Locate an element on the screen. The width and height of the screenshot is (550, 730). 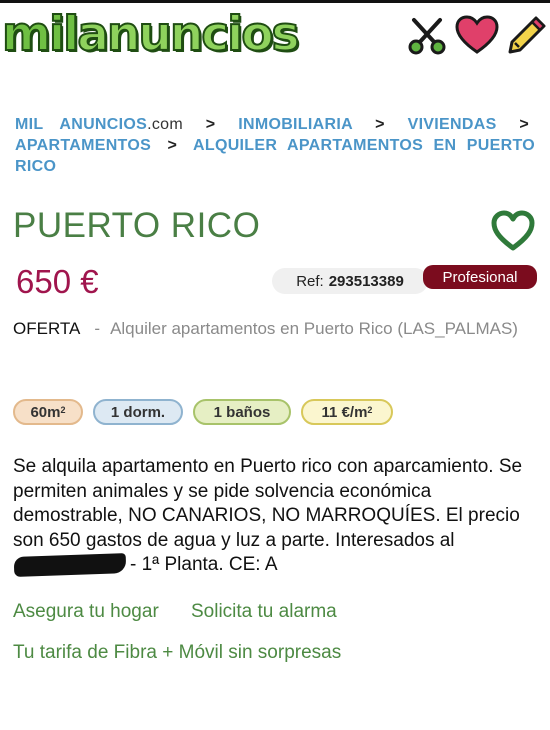
breadcrumb-item-viviendas: VIVIENDAS is located at coordinates (452, 124).